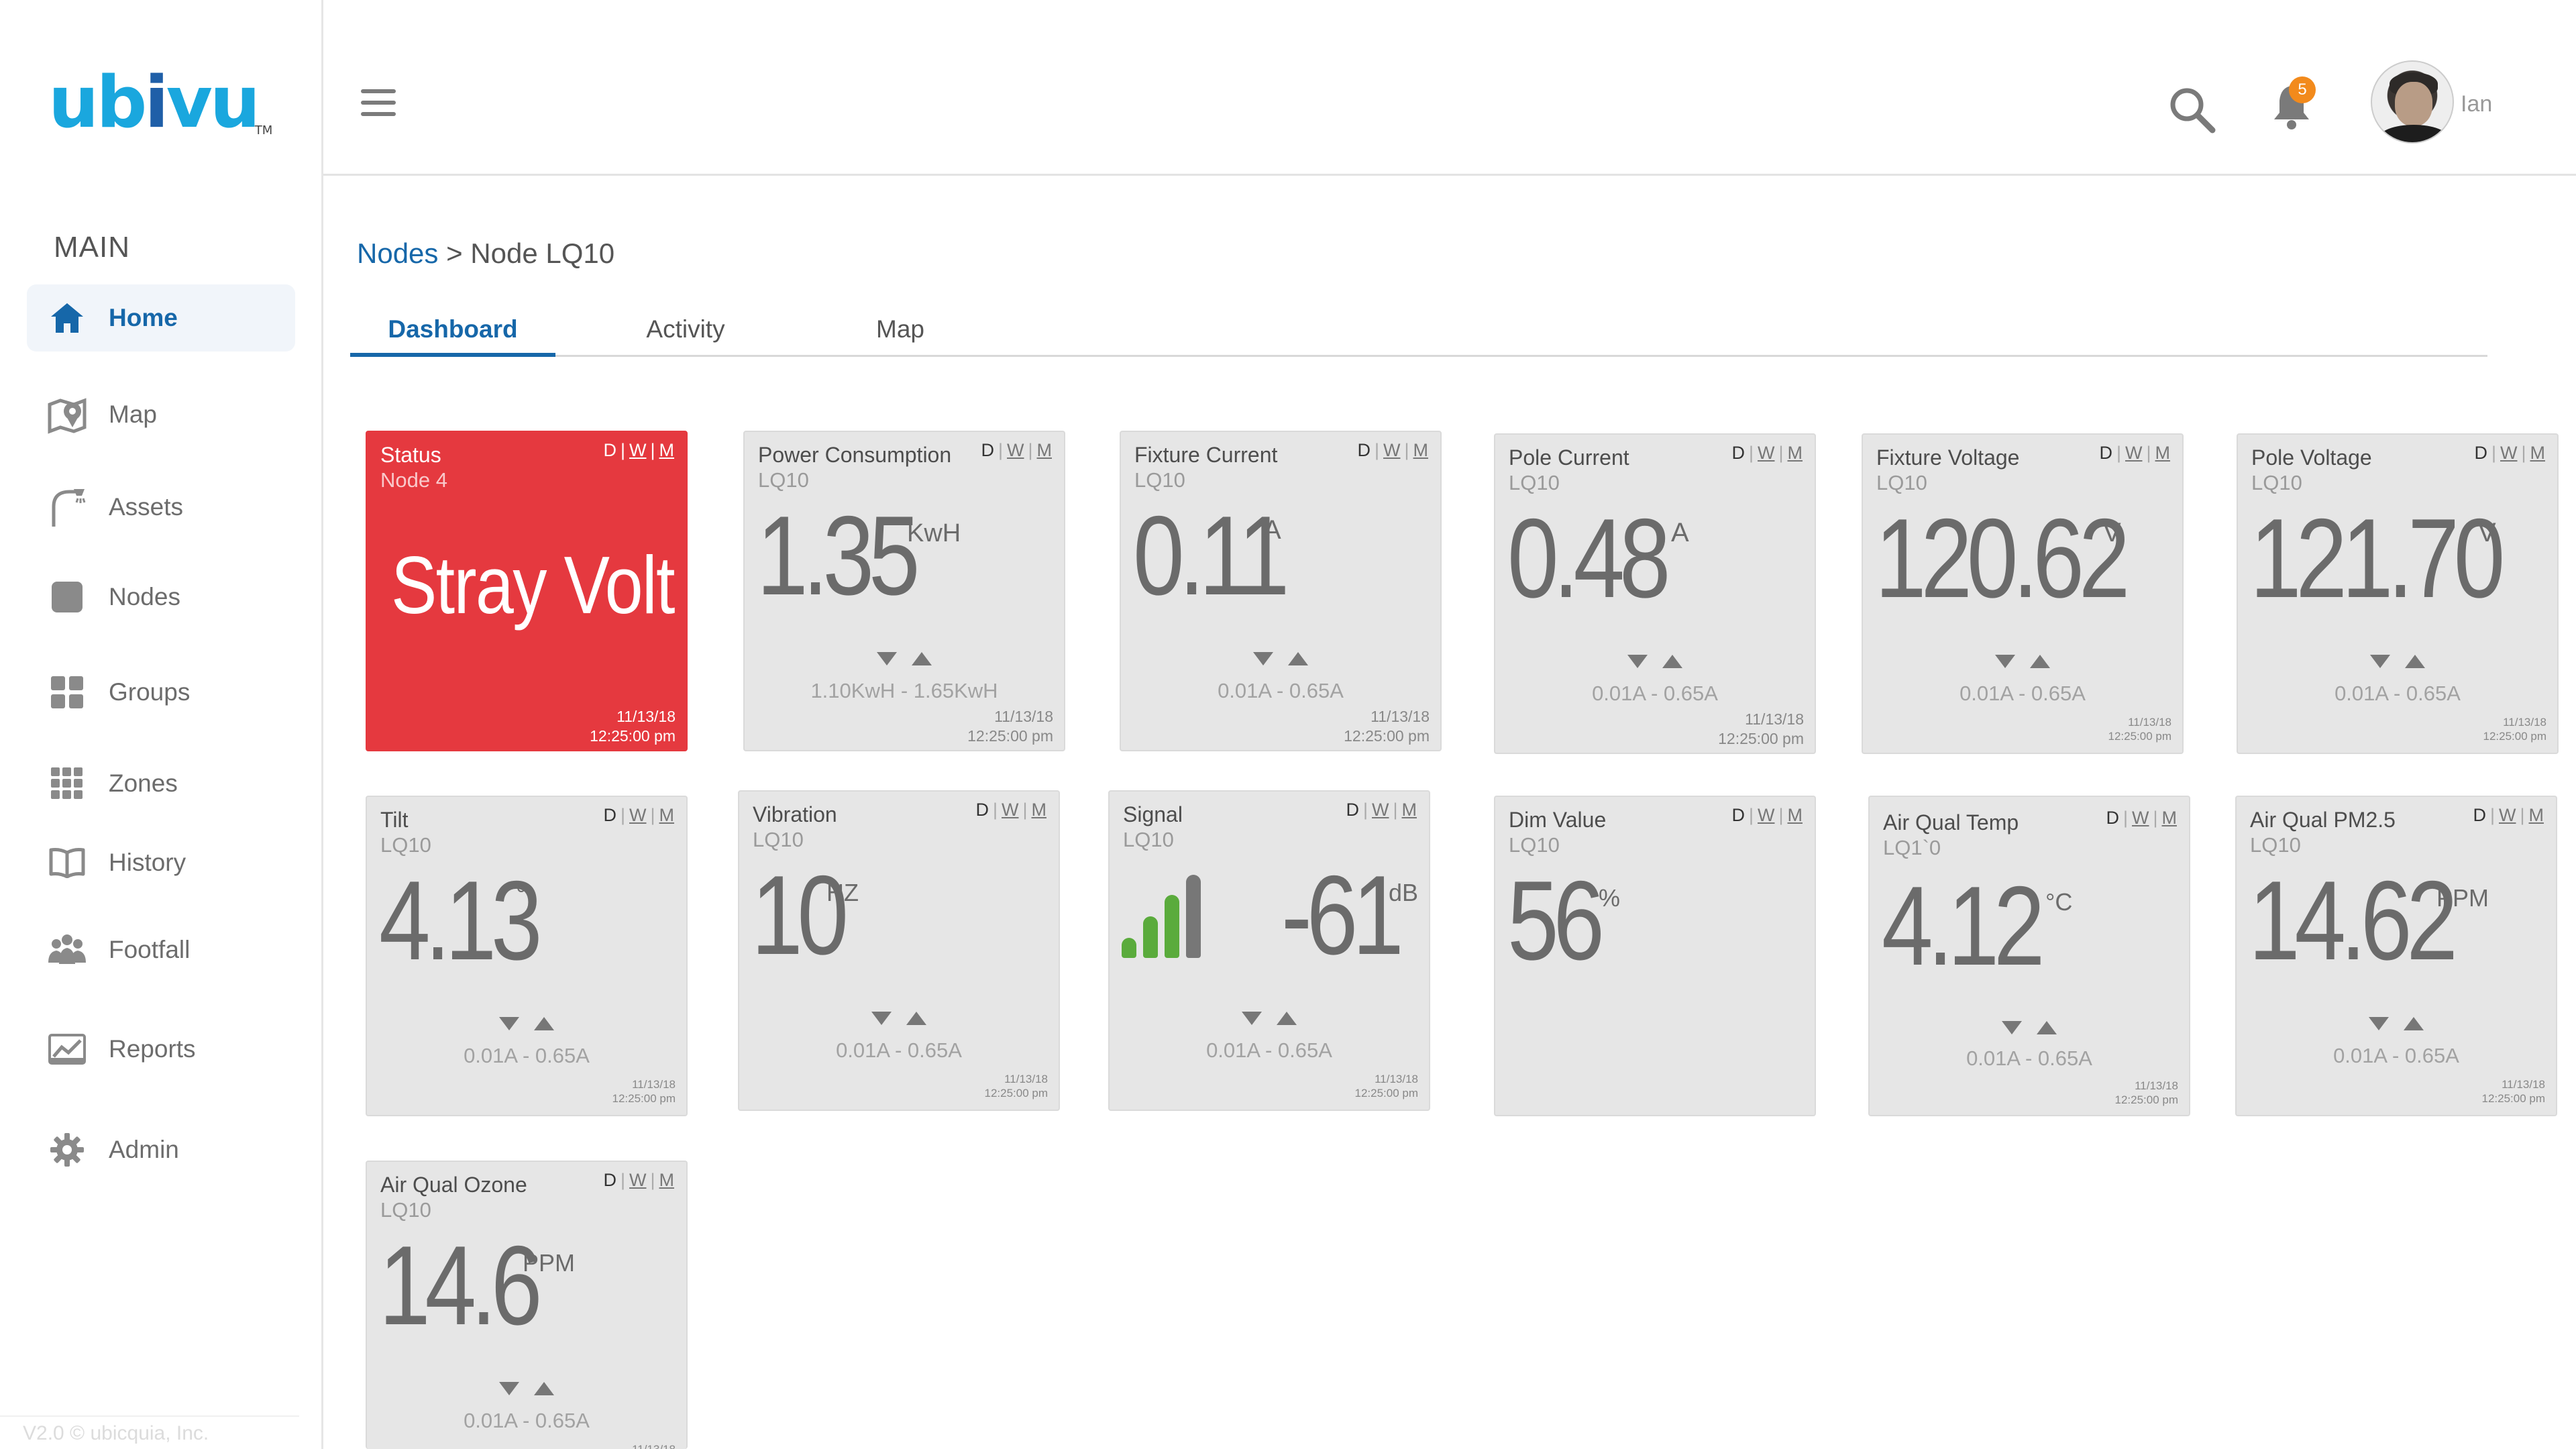 The width and height of the screenshot is (2576, 1449). I want to click on tab-activity: Activity, so click(685, 333).